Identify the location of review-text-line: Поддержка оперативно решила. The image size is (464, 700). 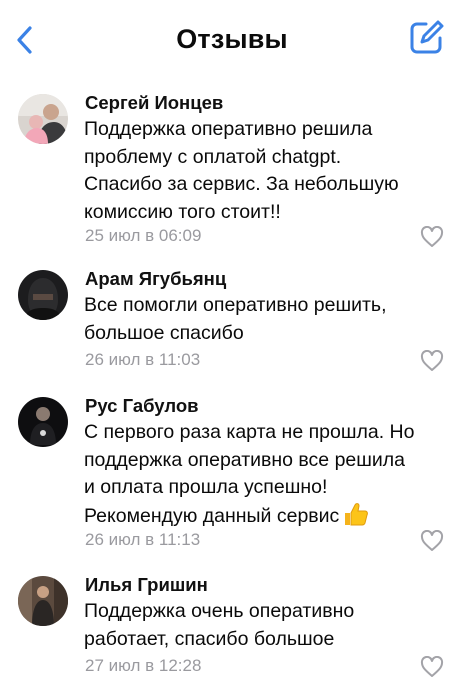
(228, 129).